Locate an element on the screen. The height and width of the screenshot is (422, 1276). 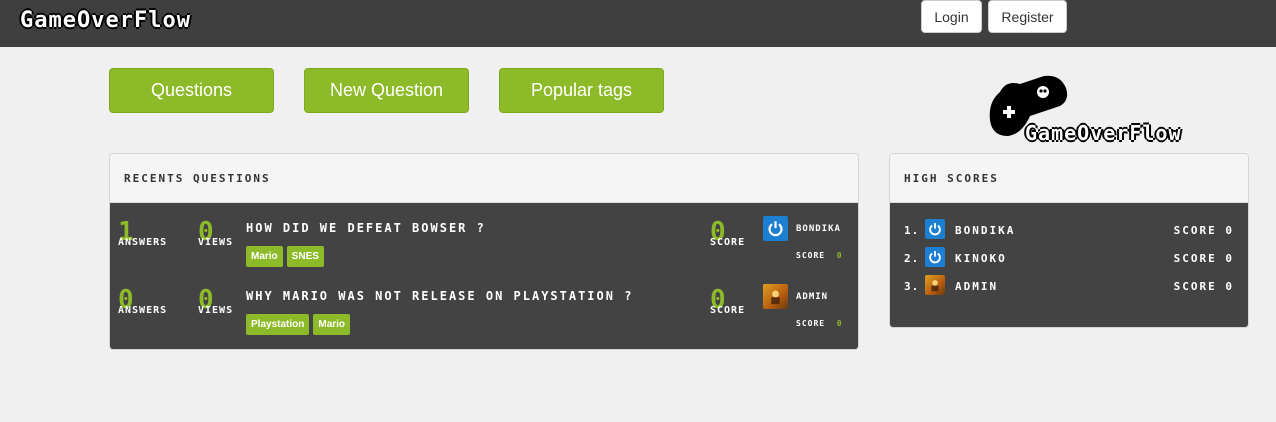
panel-title: High scores is located at coordinates (951, 178).